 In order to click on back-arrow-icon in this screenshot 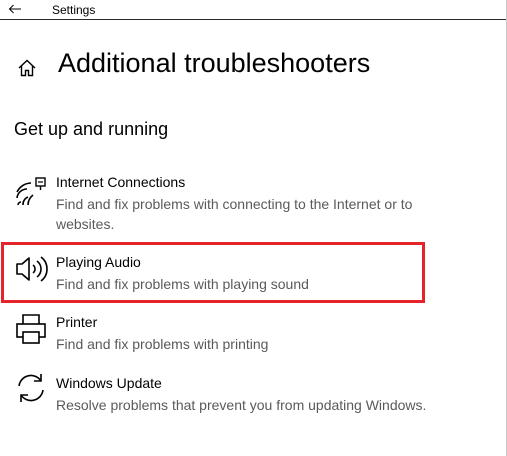, I will do `click(14, 9)`.